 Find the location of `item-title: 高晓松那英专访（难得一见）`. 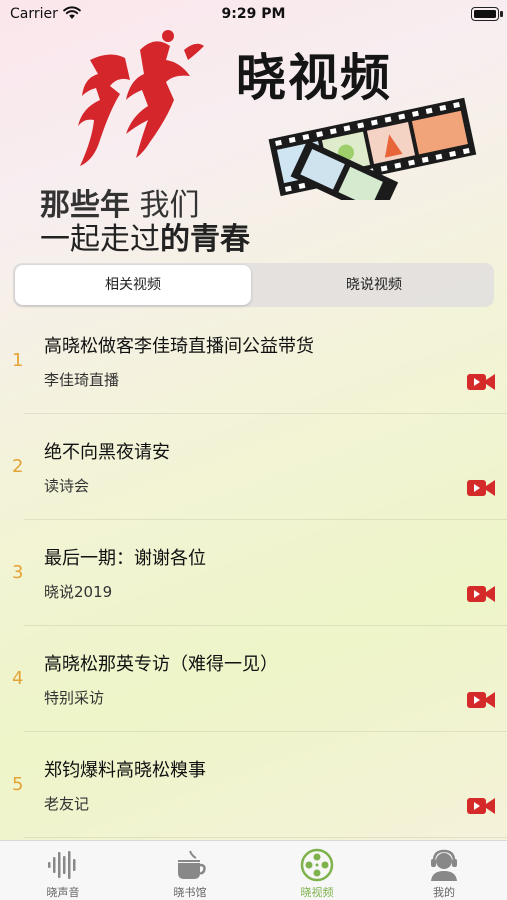

item-title: 高晓松那英专访（难得一见） is located at coordinates (161, 664).